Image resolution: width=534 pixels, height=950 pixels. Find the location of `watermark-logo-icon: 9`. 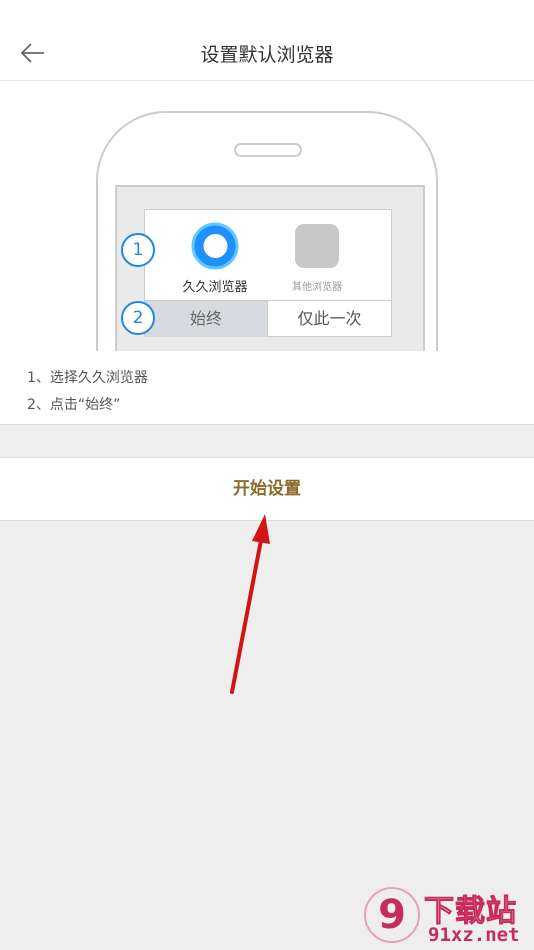

watermark-logo-icon: 9 is located at coordinates (392, 915).